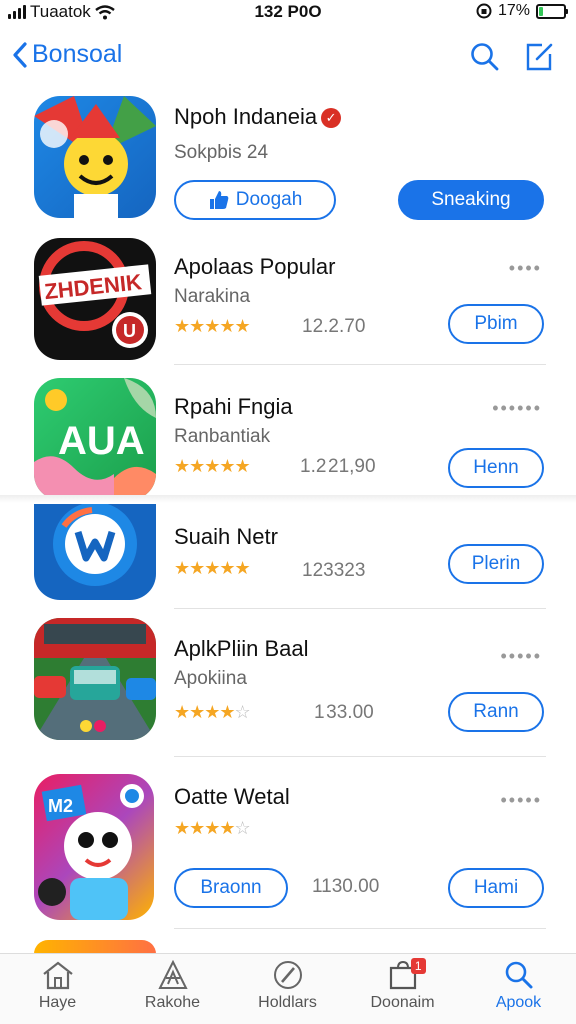  Describe the element at coordinates (94, 847) in the screenshot. I see `app-icon: M2` at that location.